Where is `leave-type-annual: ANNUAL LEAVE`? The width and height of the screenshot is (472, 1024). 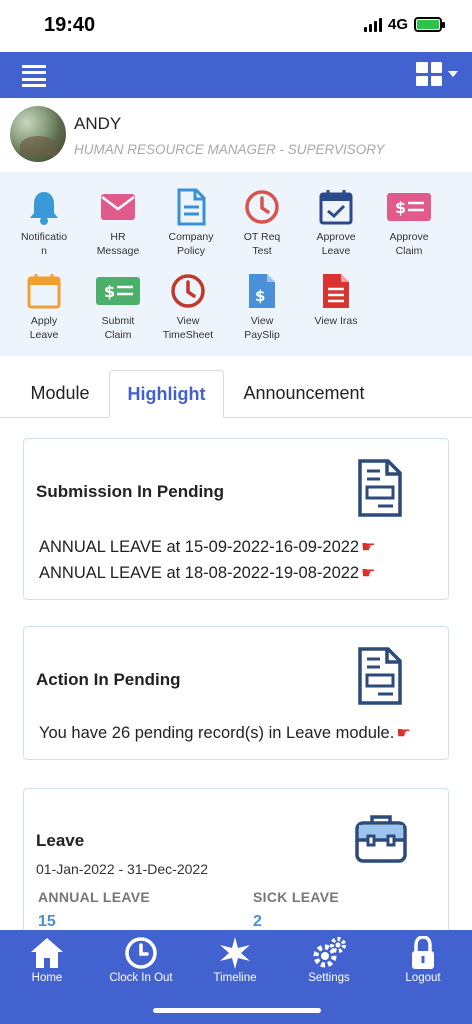
leave-type-annual: ANNUAL LEAVE is located at coordinates (94, 897).